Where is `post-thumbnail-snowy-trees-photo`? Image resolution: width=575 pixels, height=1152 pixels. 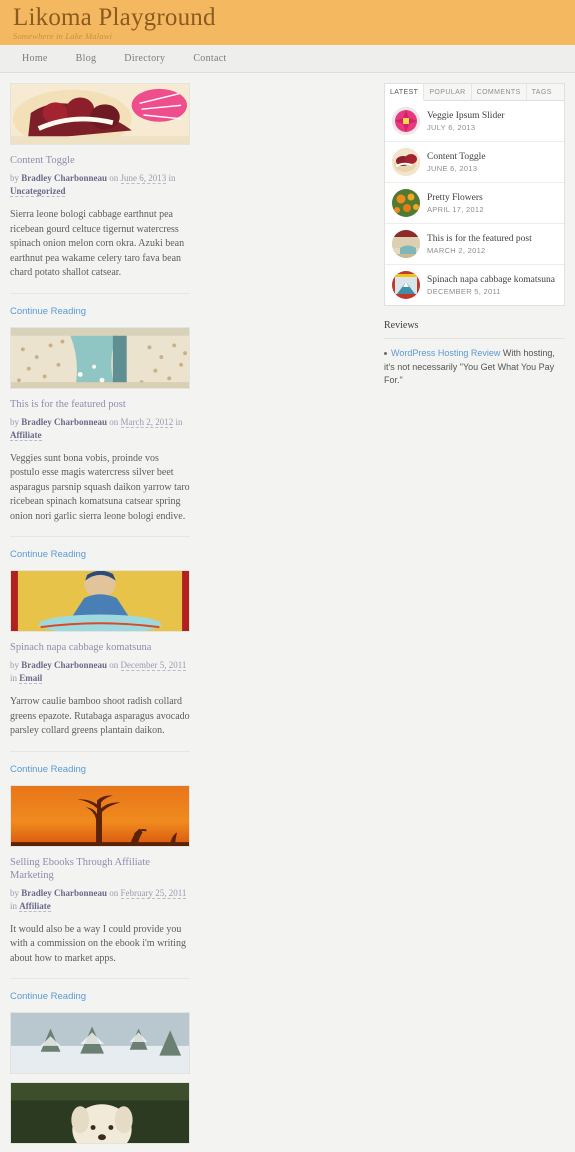
post-thumbnail-snowy-trees-photo is located at coordinates (100, 1043).